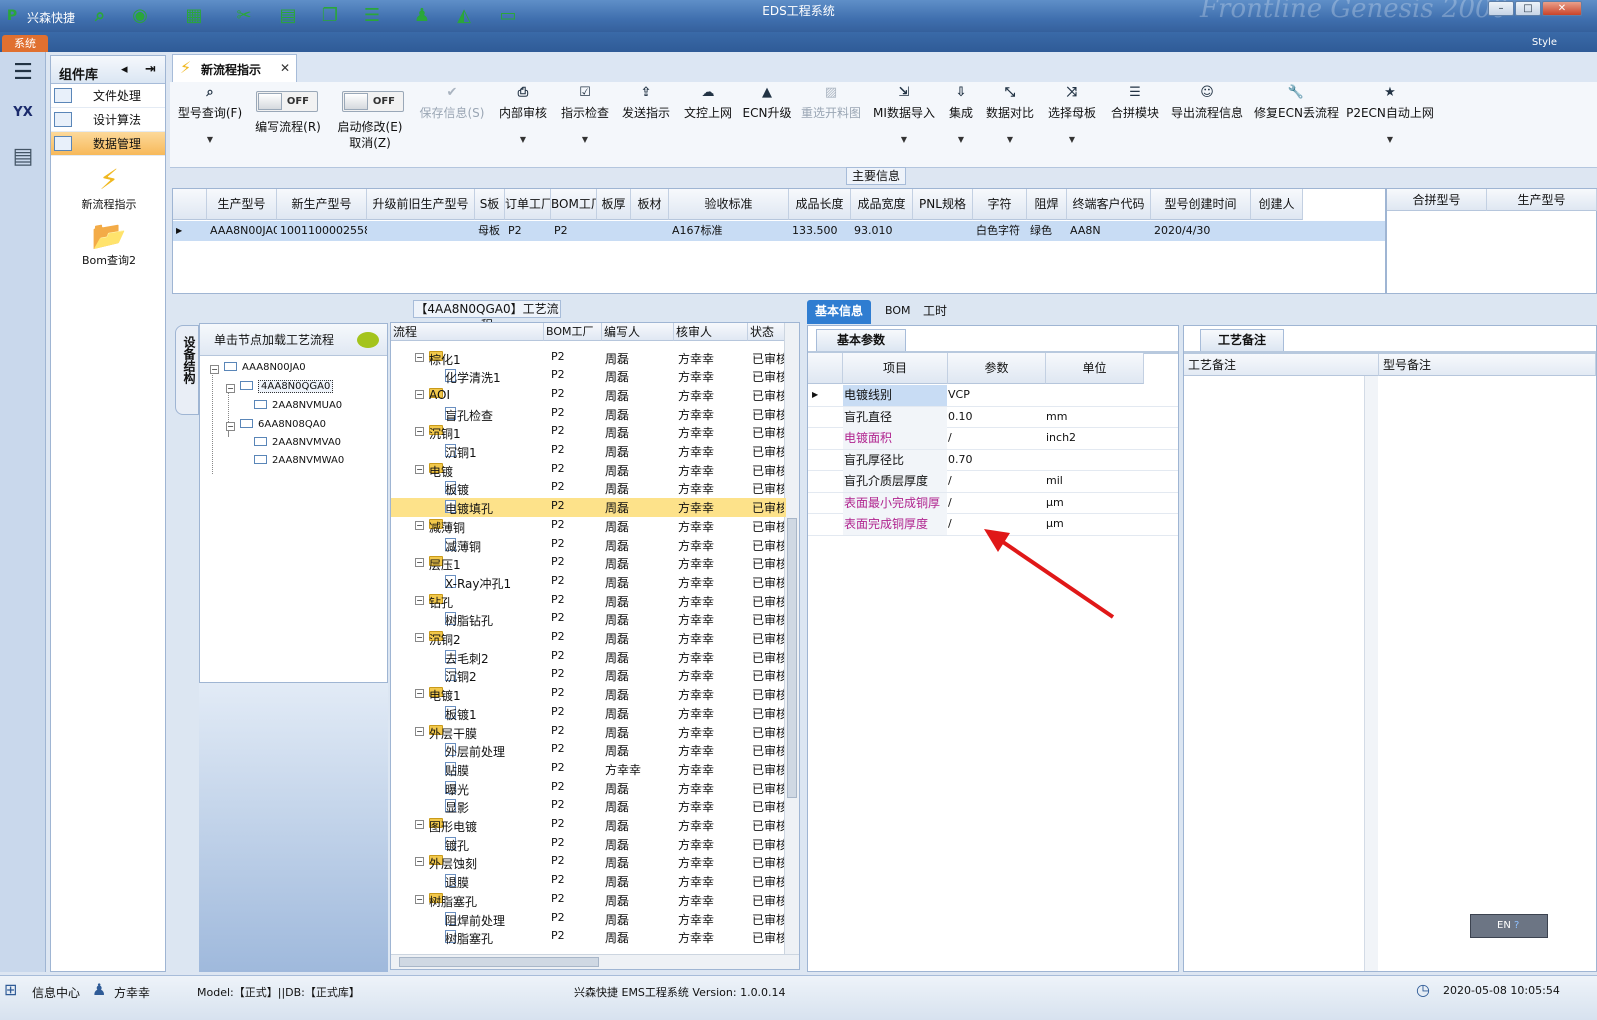 This screenshot has height=1020, width=1597. What do you see at coordinates (997, 540) in the screenshot?
I see `arrow-head` at bounding box center [997, 540].